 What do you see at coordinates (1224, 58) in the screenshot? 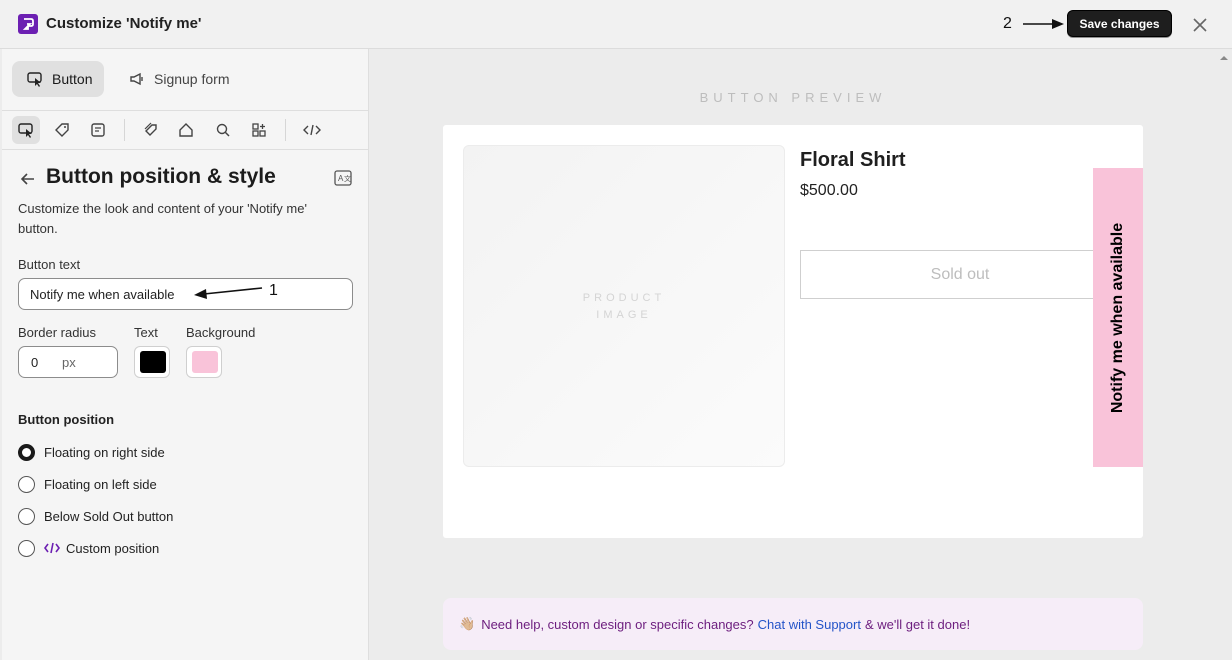
I see `scroll-up-arrow-icon` at bounding box center [1224, 58].